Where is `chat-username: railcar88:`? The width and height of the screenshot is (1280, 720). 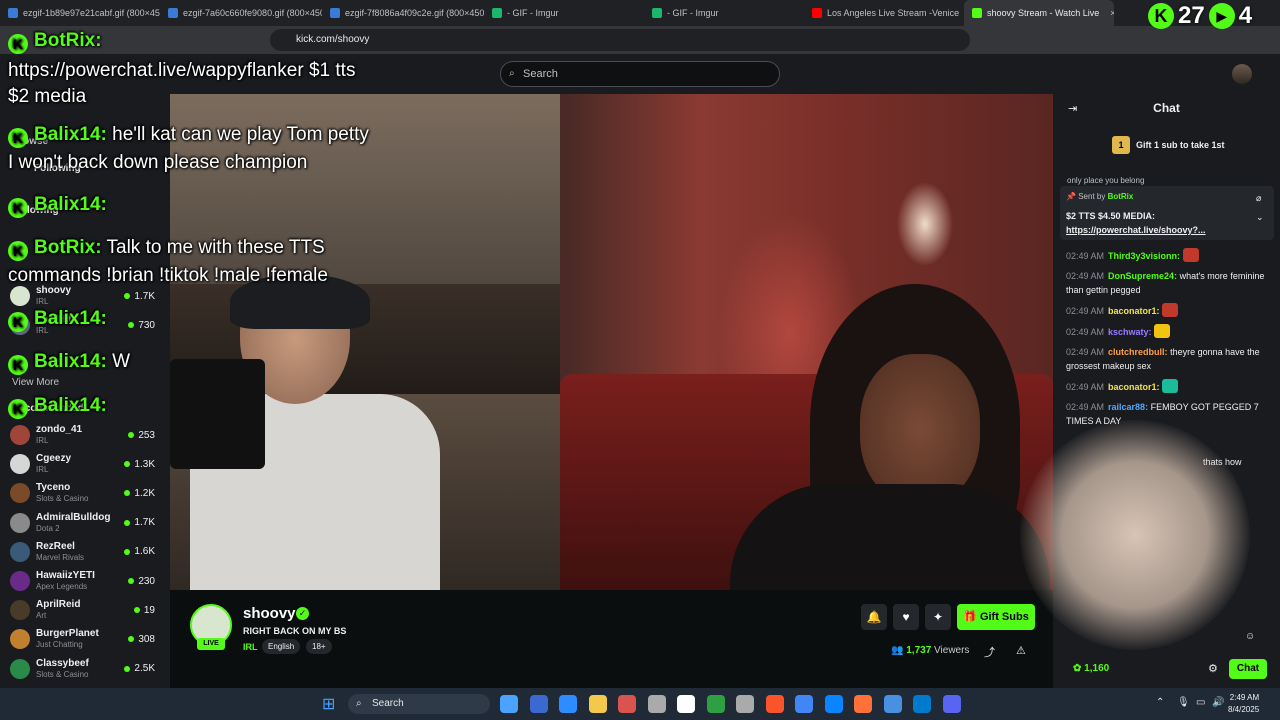 chat-username: railcar88: is located at coordinates (1128, 407).